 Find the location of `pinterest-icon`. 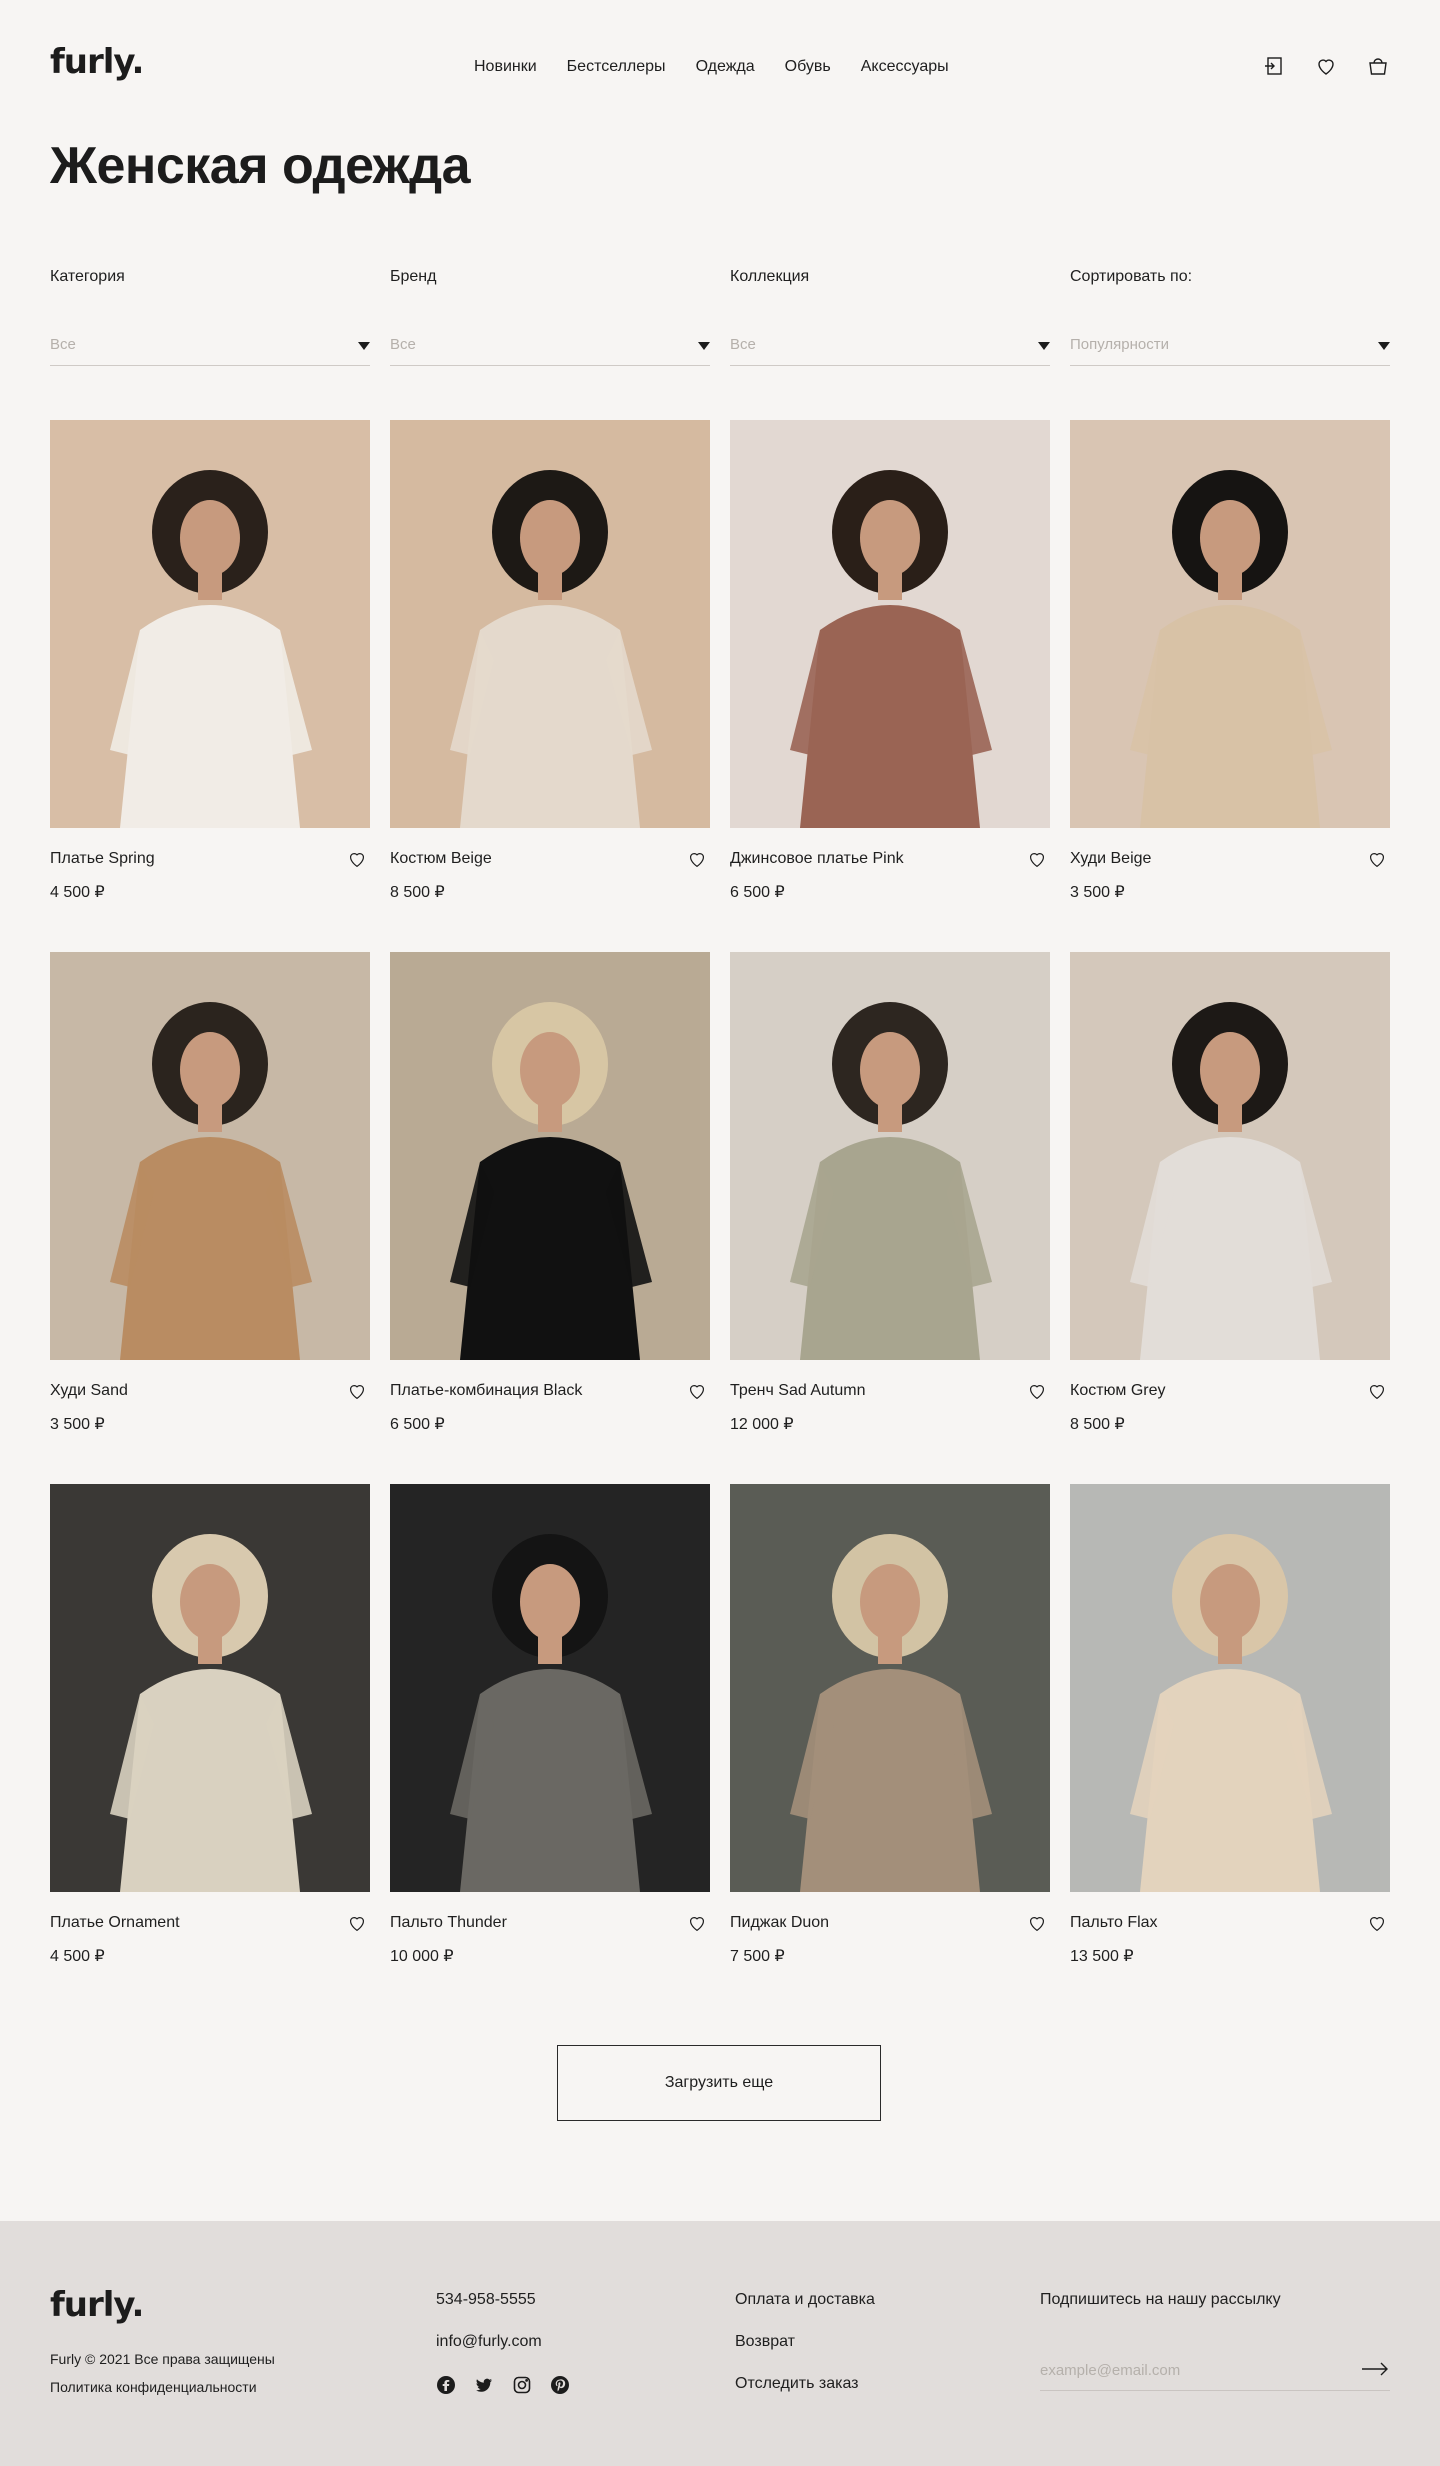

pinterest-icon is located at coordinates (560, 2385).